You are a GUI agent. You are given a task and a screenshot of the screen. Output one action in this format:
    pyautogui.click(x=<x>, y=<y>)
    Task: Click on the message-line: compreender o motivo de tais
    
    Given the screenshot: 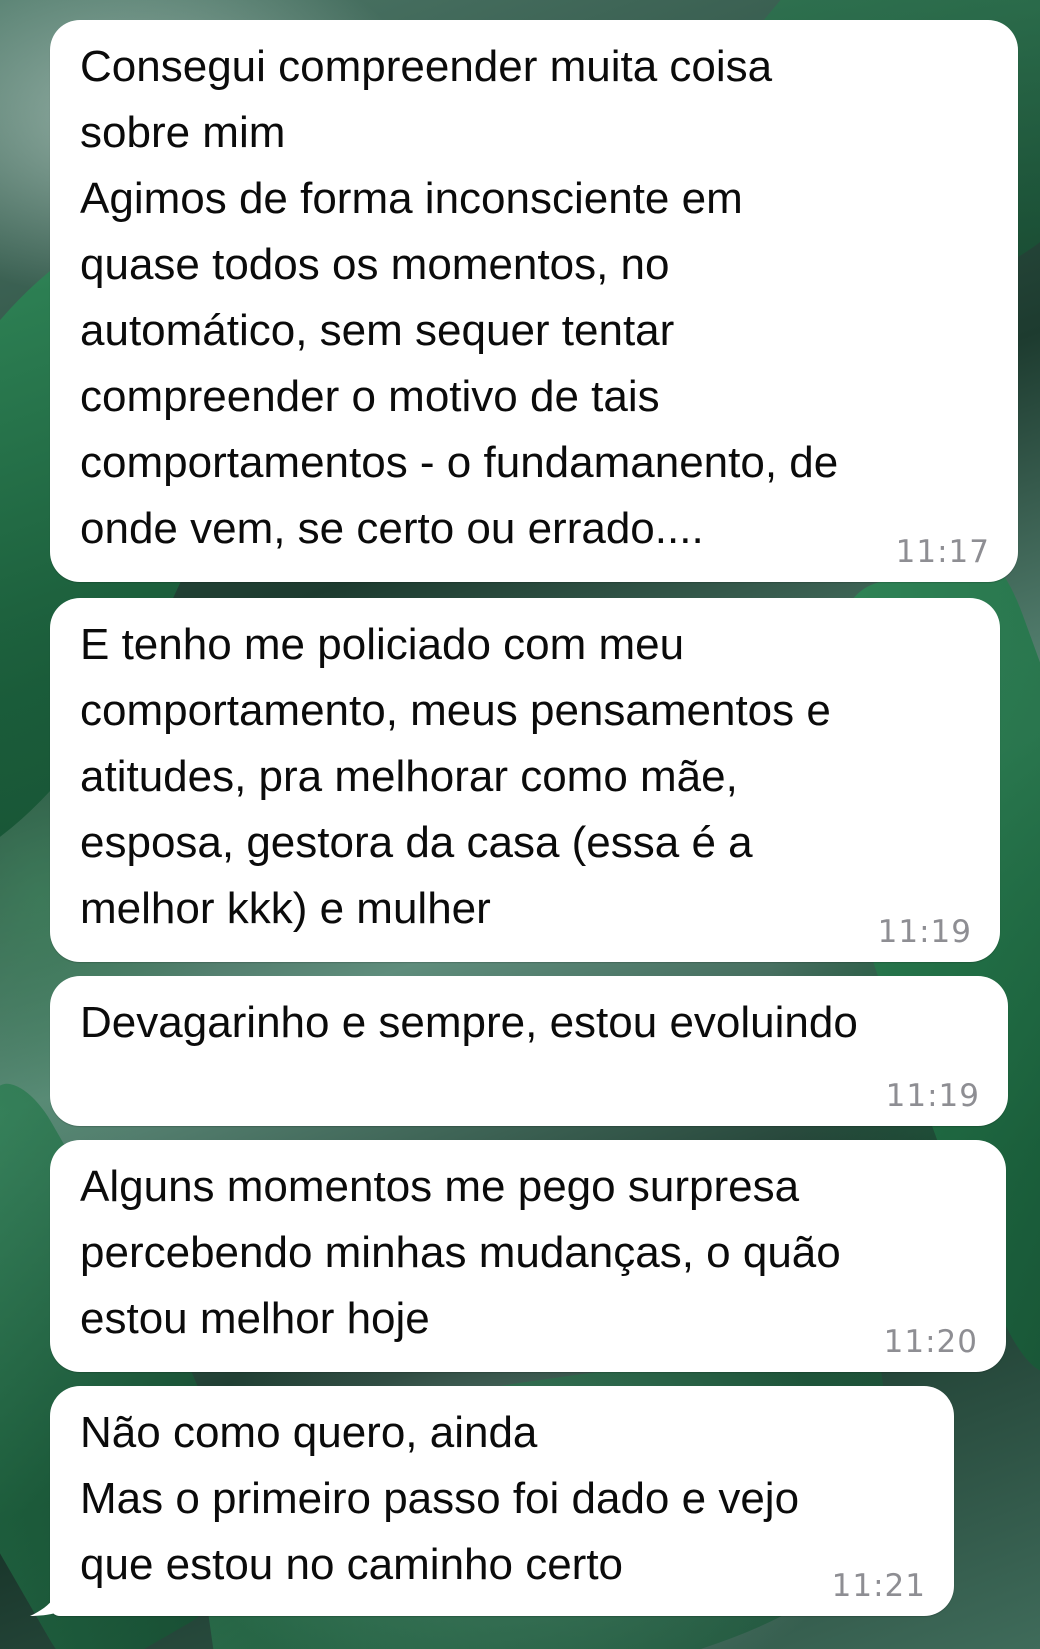 What is the action you would take?
    pyautogui.click(x=370, y=396)
    